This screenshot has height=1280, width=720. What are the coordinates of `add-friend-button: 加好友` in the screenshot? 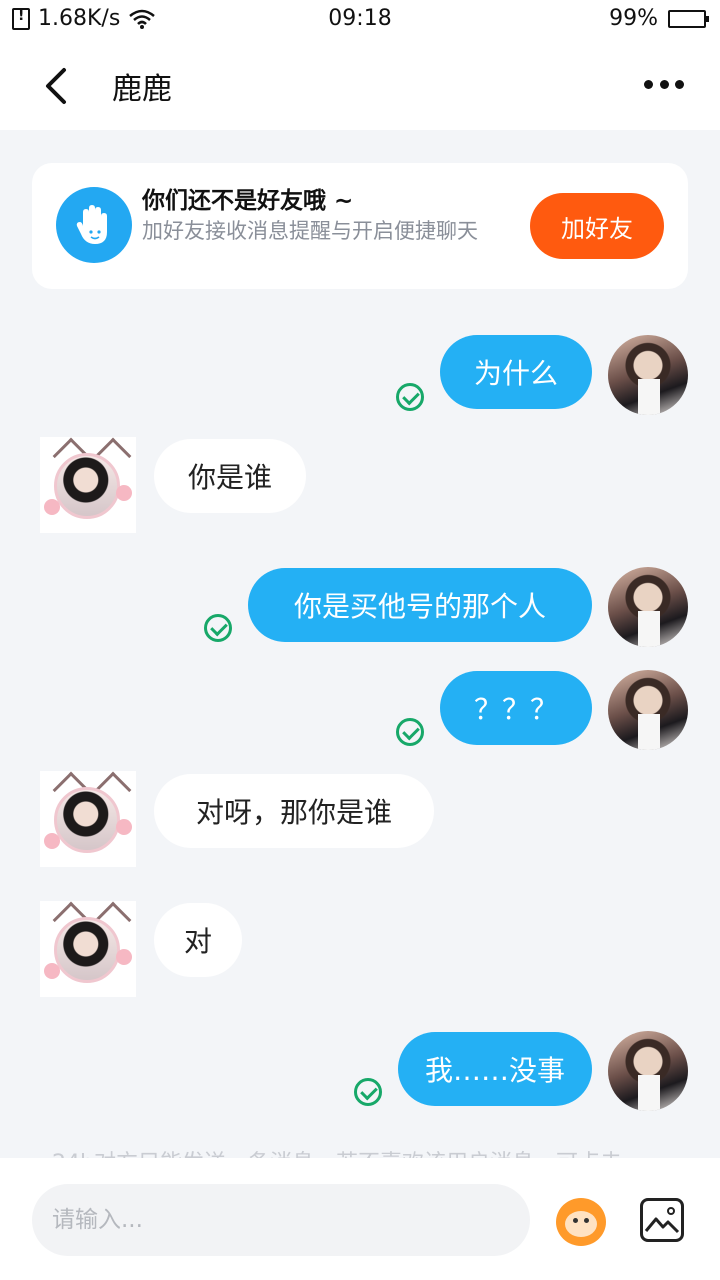 It's located at (597, 226).